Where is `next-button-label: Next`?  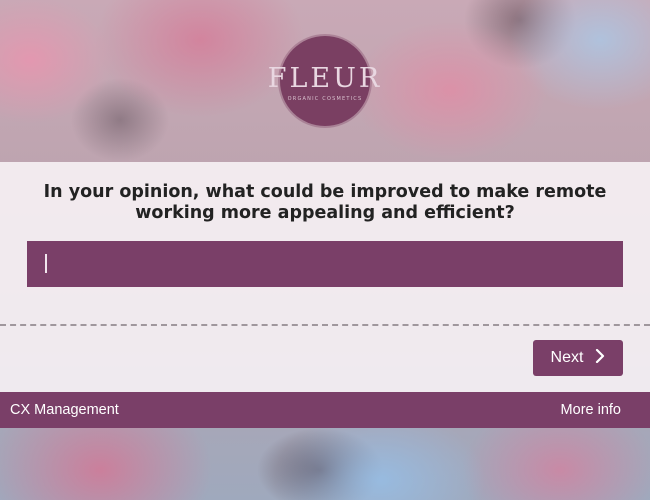
next-button-label: Next is located at coordinates (567, 357).